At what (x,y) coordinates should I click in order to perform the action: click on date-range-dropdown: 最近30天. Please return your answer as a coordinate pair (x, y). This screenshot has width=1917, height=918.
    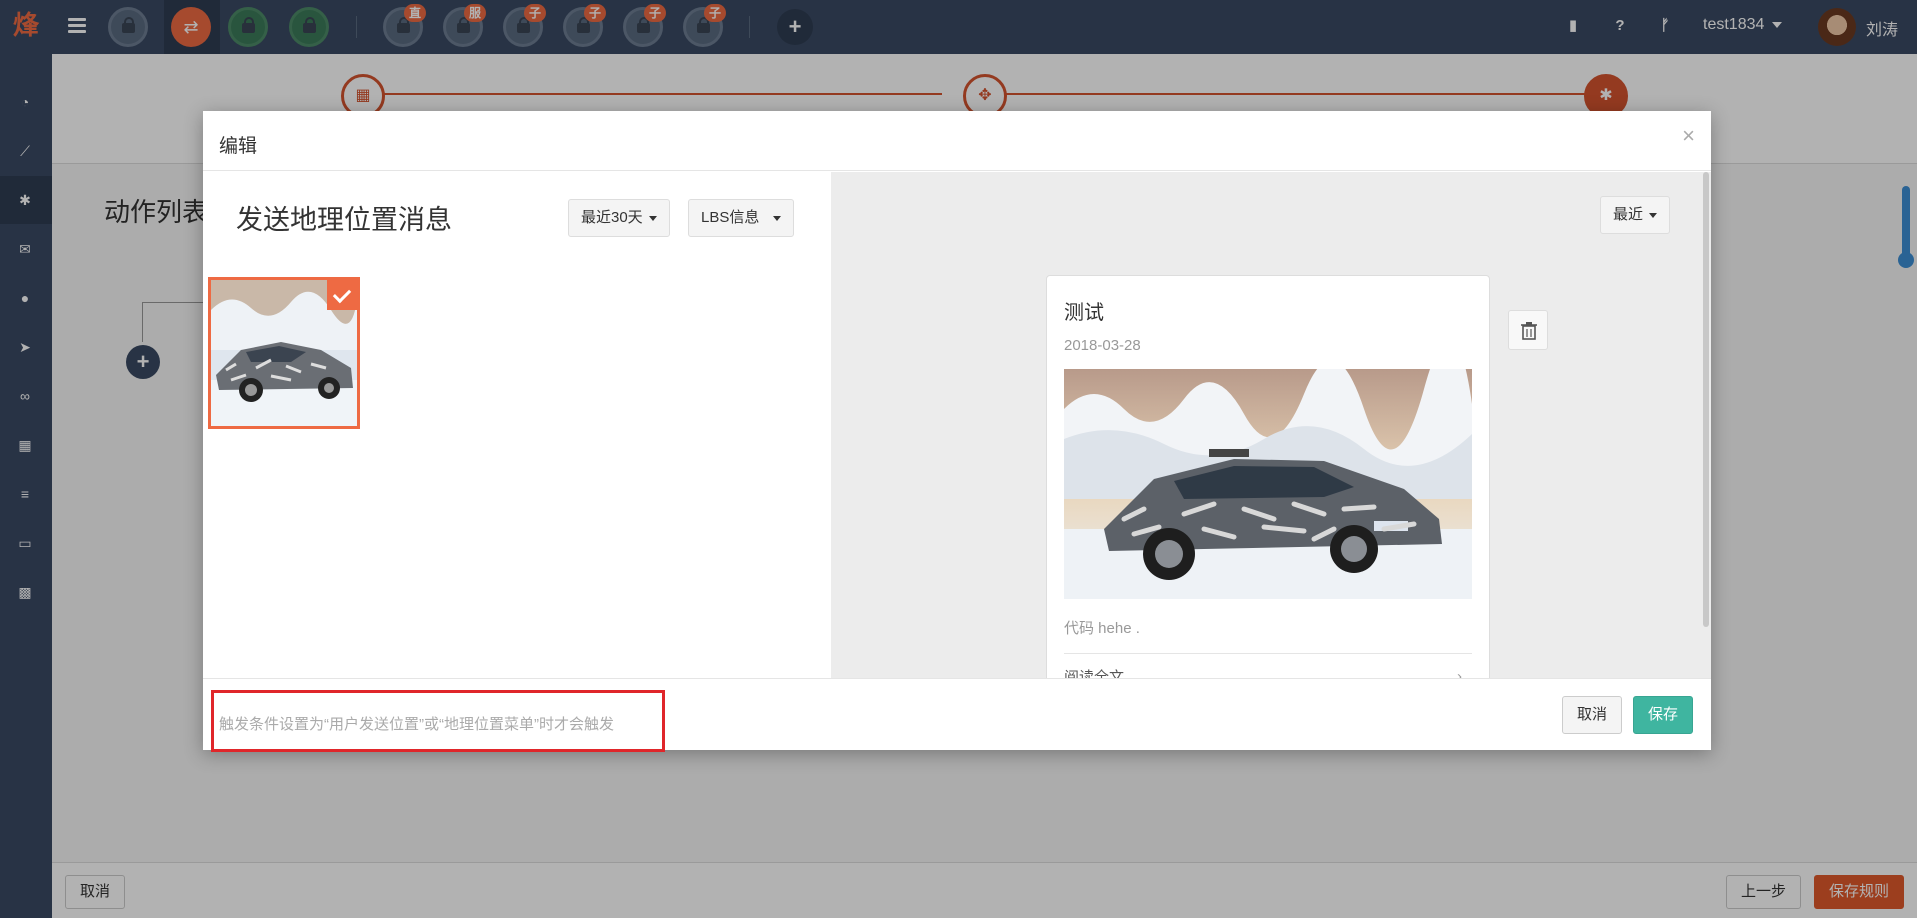
    Looking at the image, I should click on (619, 218).